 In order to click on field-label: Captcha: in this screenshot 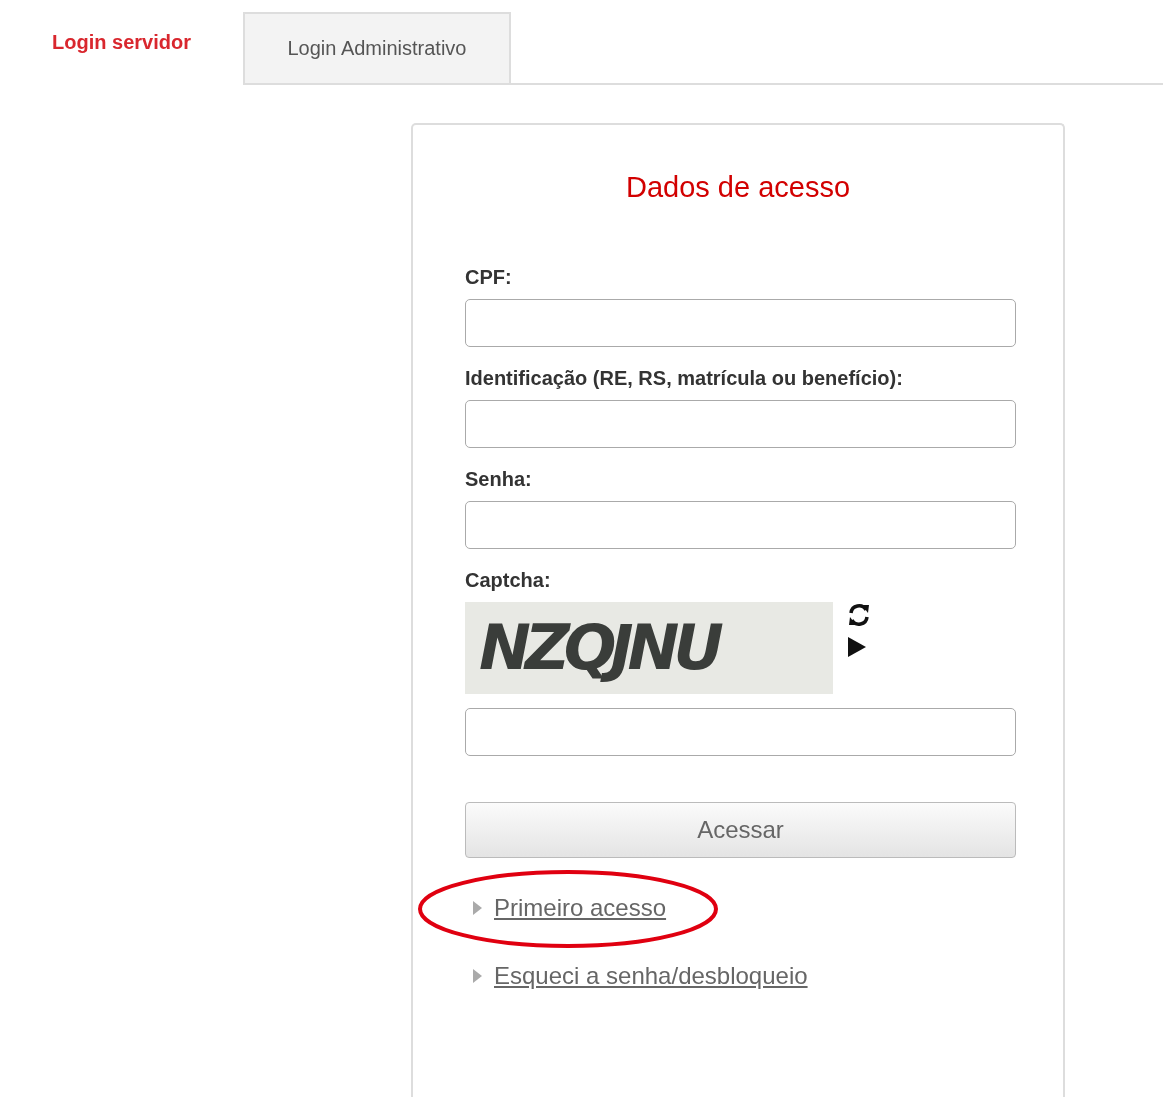, I will do `click(508, 580)`.